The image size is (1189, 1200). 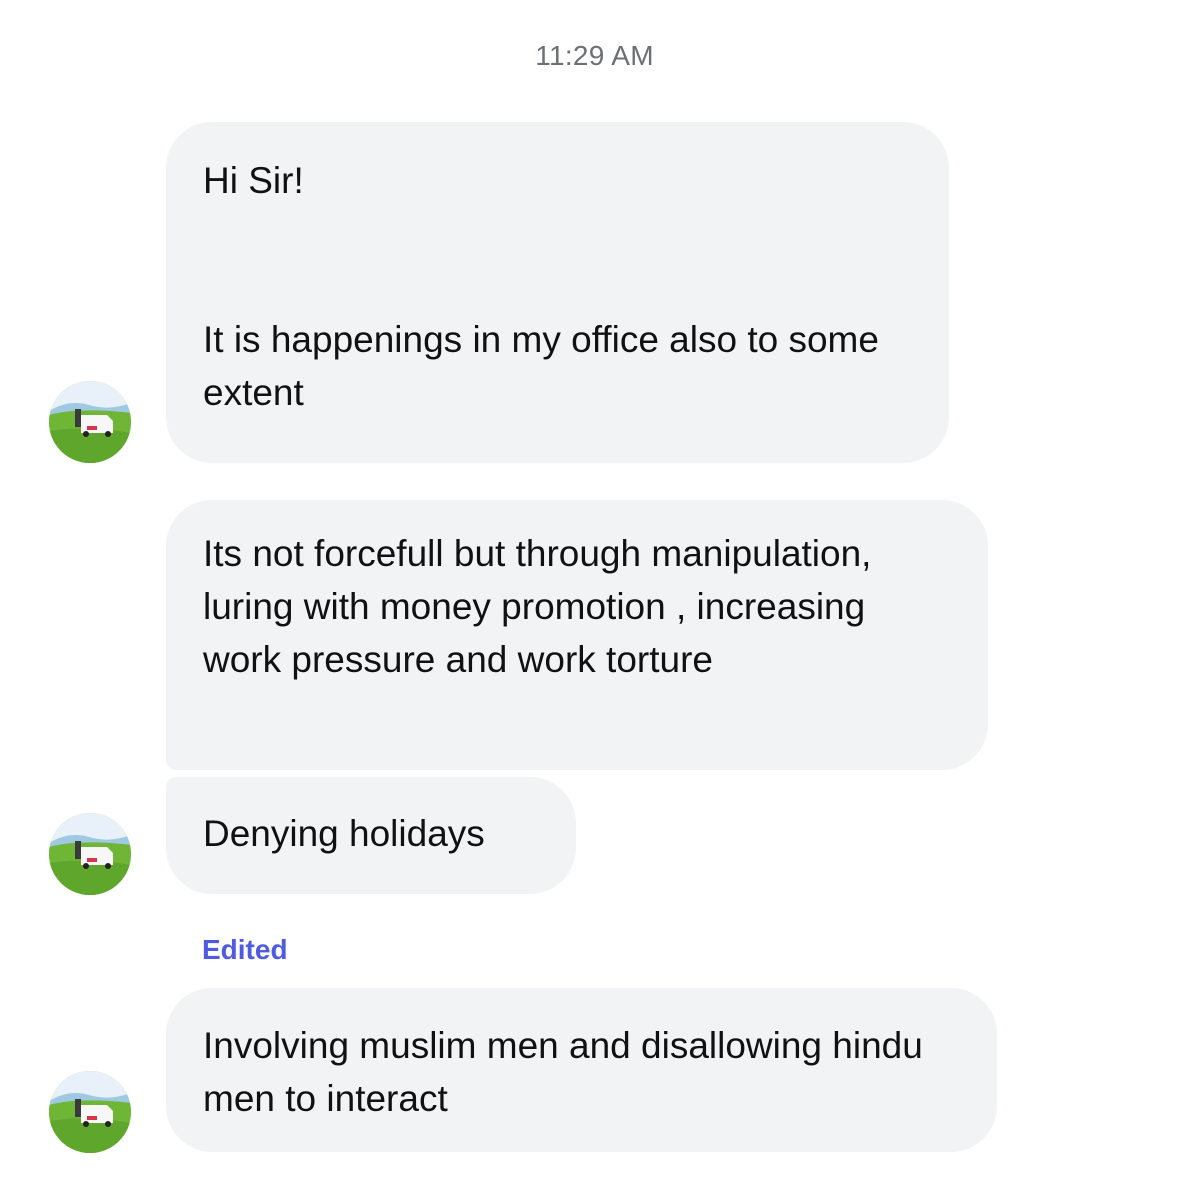 I want to click on message-timestamp: 11:29 AM, so click(x=594, y=55).